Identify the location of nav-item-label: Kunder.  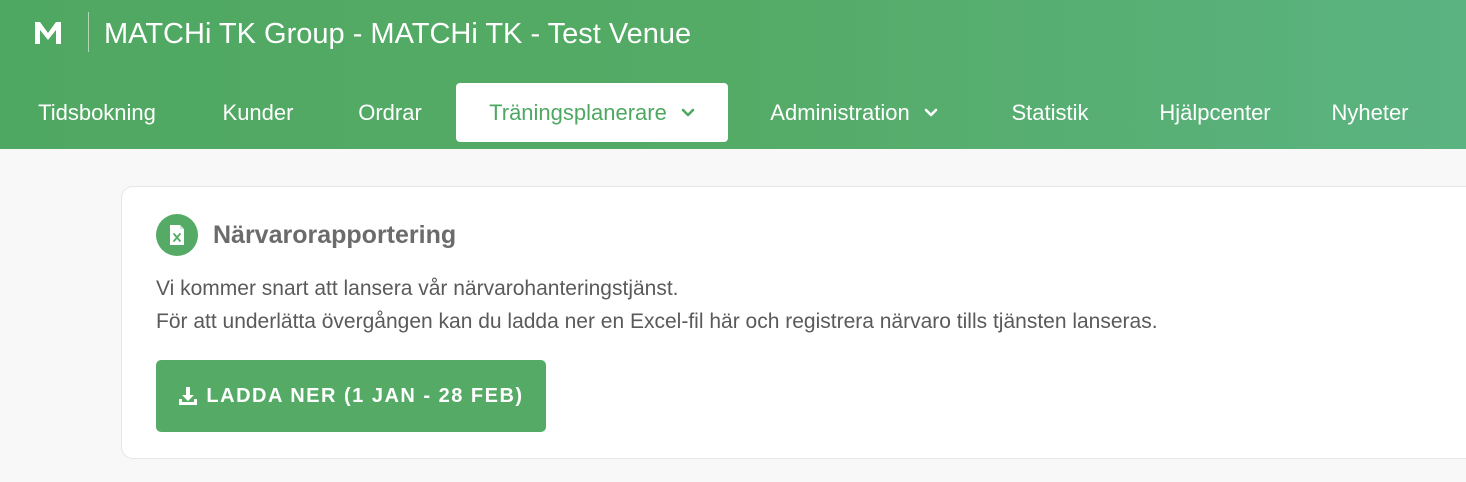
(258, 112).